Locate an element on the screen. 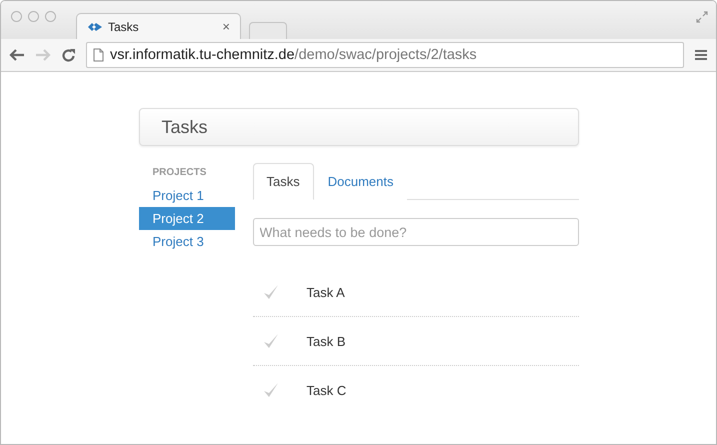 The height and width of the screenshot is (445, 717). close-button is located at coordinates (16, 16).